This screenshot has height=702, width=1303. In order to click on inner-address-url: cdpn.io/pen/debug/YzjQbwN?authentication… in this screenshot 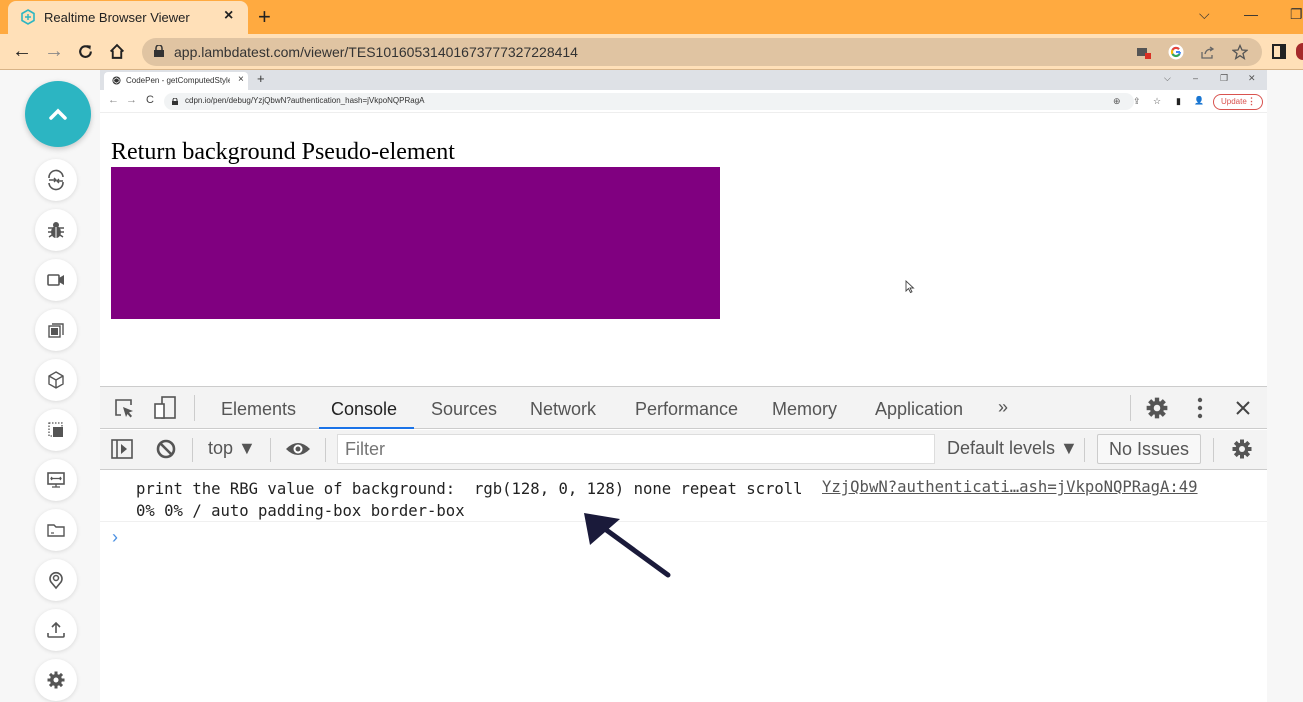, I will do `click(305, 100)`.